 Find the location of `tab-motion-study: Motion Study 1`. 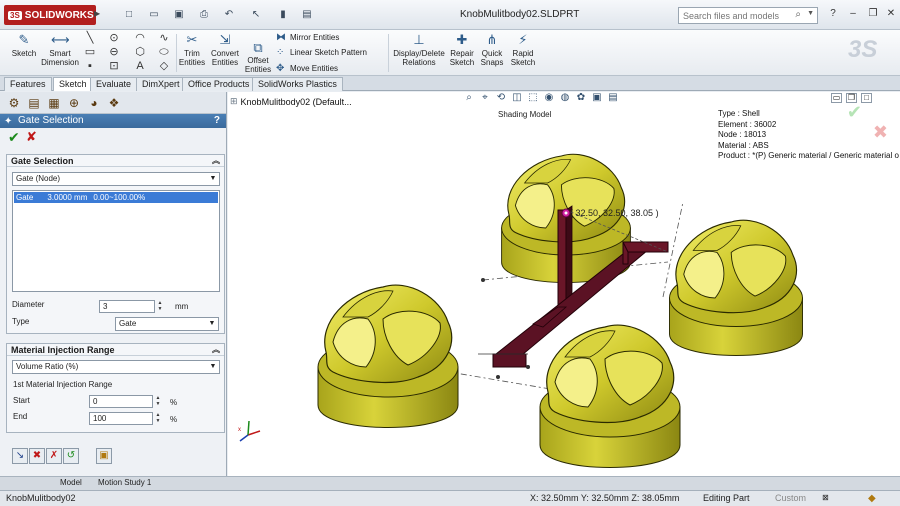

tab-motion-study: Motion Study 1 is located at coordinates (124, 483).